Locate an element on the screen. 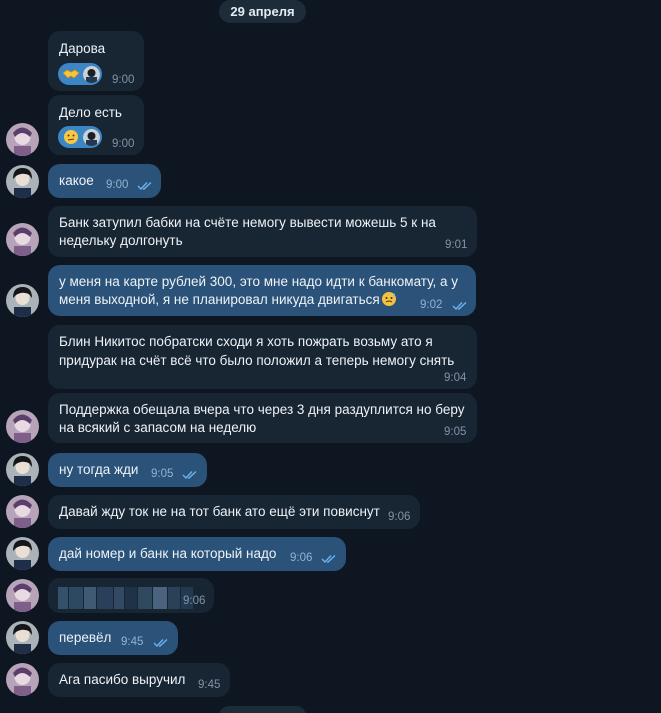 This screenshot has width=661, height=713. message-bubble: 9:06 is located at coordinates (131, 595).